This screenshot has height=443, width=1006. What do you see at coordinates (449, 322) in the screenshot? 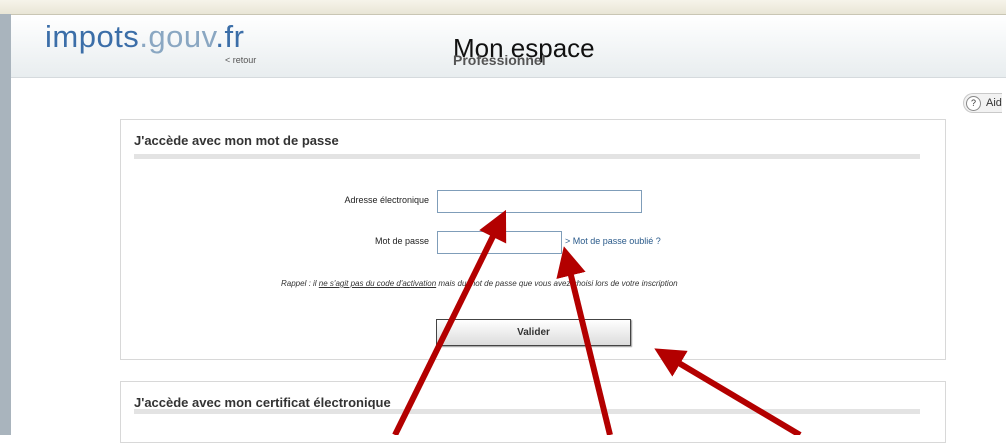
I see `arrow-to-email-field` at bounding box center [449, 322].